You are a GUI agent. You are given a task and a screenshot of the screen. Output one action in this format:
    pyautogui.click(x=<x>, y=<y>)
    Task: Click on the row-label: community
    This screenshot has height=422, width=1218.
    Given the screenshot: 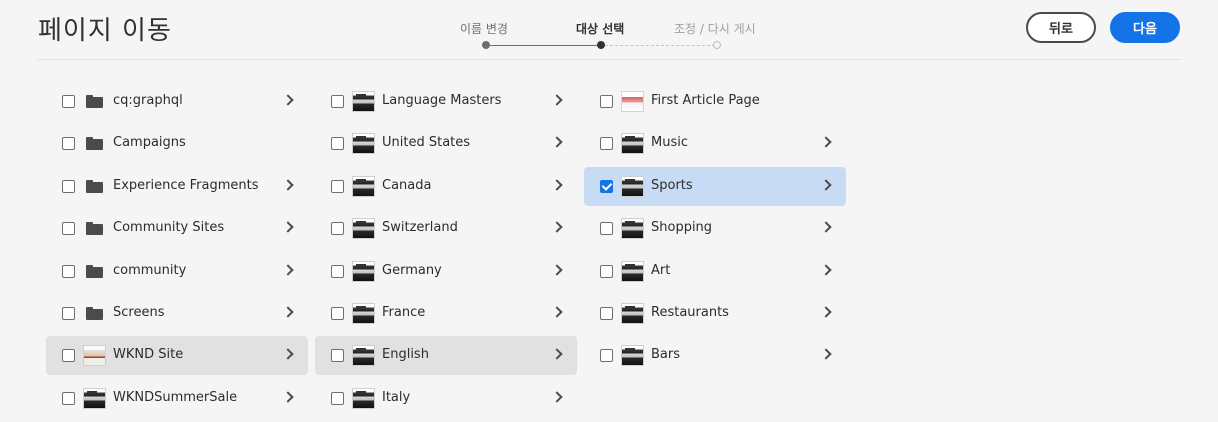 What is the action you would take?
    pyautogui.click(x=150, y=270)
    